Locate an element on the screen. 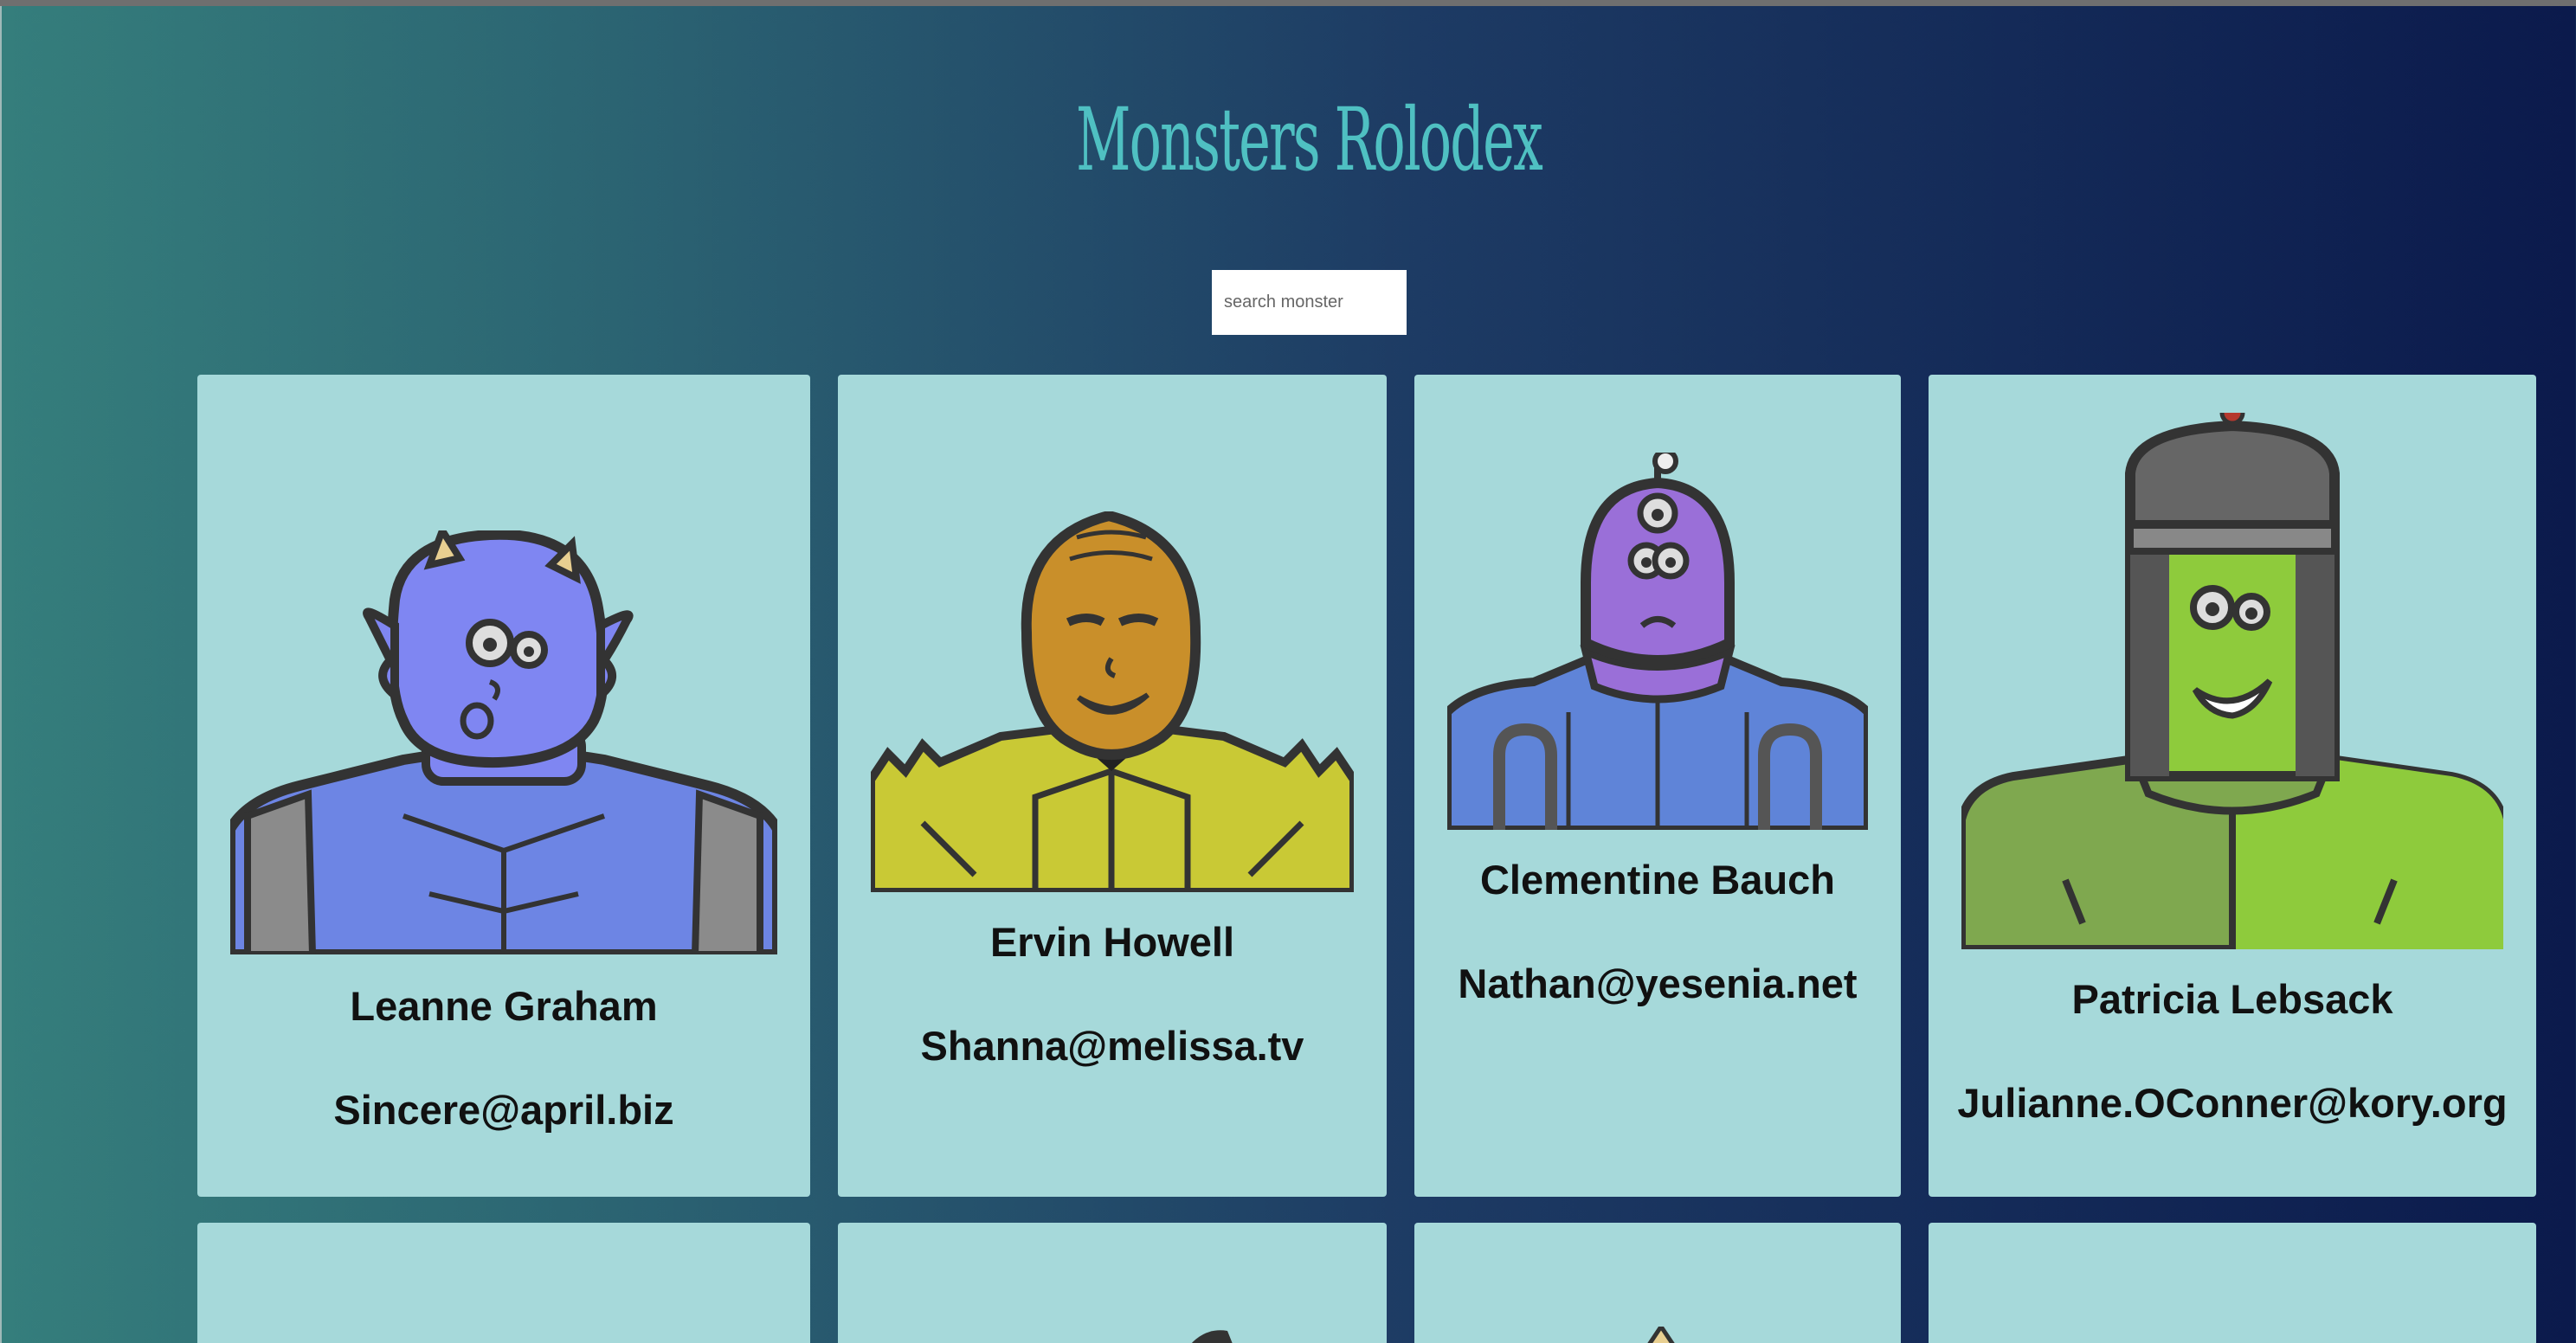  window-left-border is located at coordinates (1, 675).